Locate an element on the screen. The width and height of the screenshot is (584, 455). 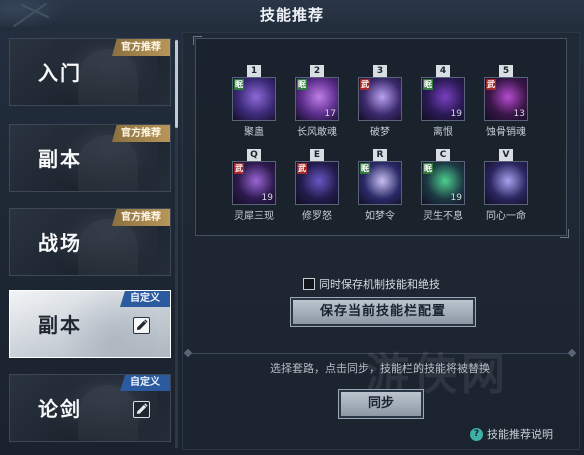
skill-name: 长风敢魂 is located at coordinates (317, 132).